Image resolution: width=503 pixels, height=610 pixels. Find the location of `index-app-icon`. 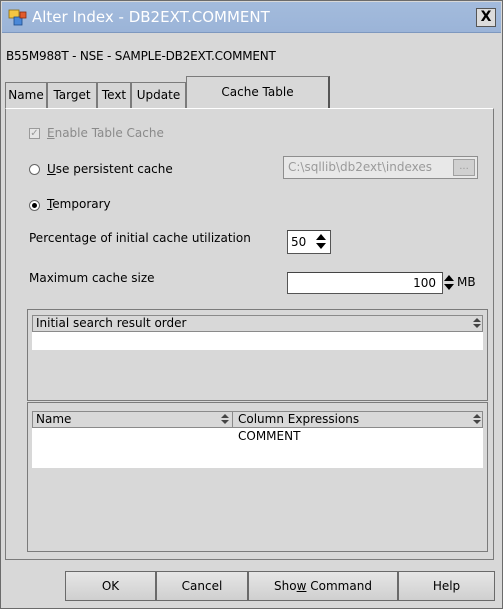

index-app-icon is located at coordinates (17, 17).